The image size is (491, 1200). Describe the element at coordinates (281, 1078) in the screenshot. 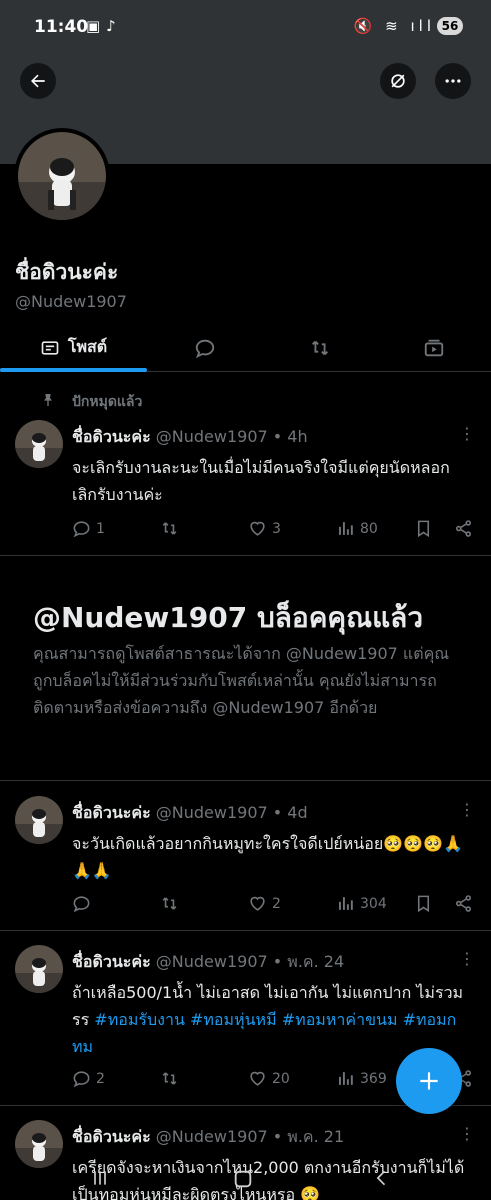

I see `like-count: 20` at that location.